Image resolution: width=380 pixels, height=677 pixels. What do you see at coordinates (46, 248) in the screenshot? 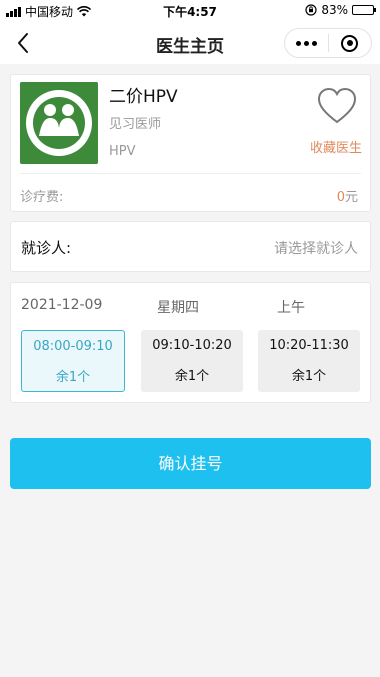
I see `patient-label: 就诊人:` at bounding box center [46, 248].